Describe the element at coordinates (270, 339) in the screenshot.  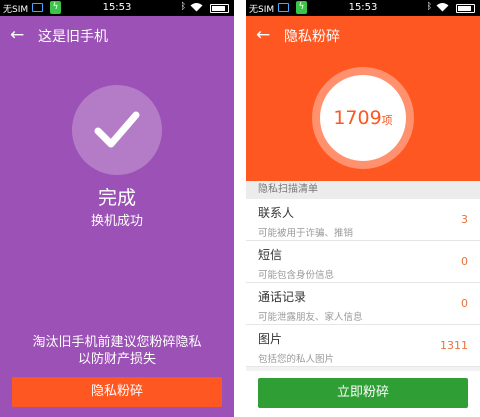
I see `item-name: 图片` at that location.